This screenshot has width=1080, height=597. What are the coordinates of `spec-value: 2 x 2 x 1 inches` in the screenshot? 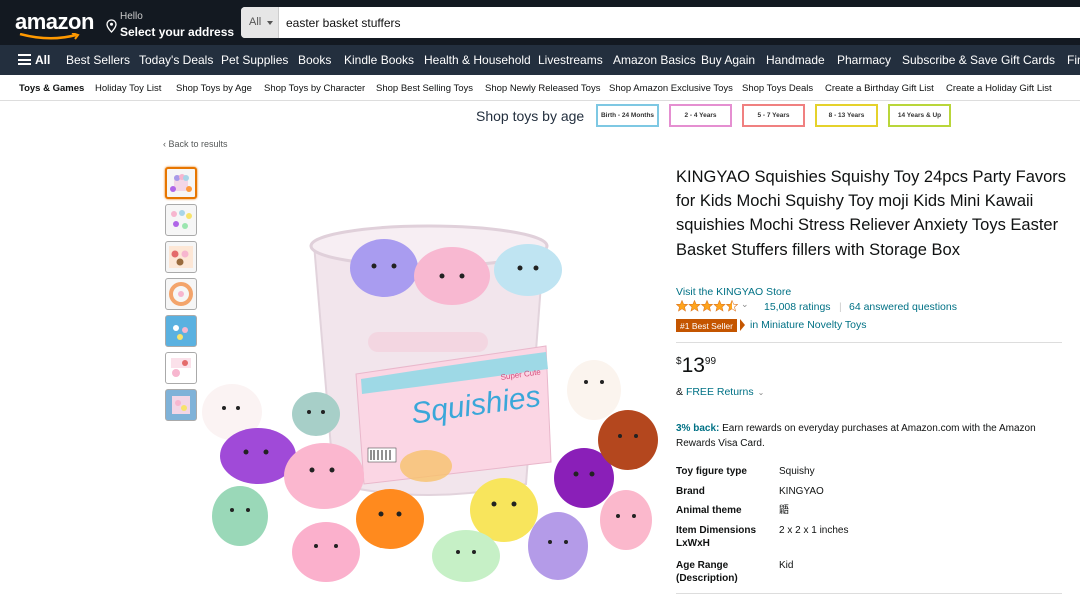 It's located at (814, 530).